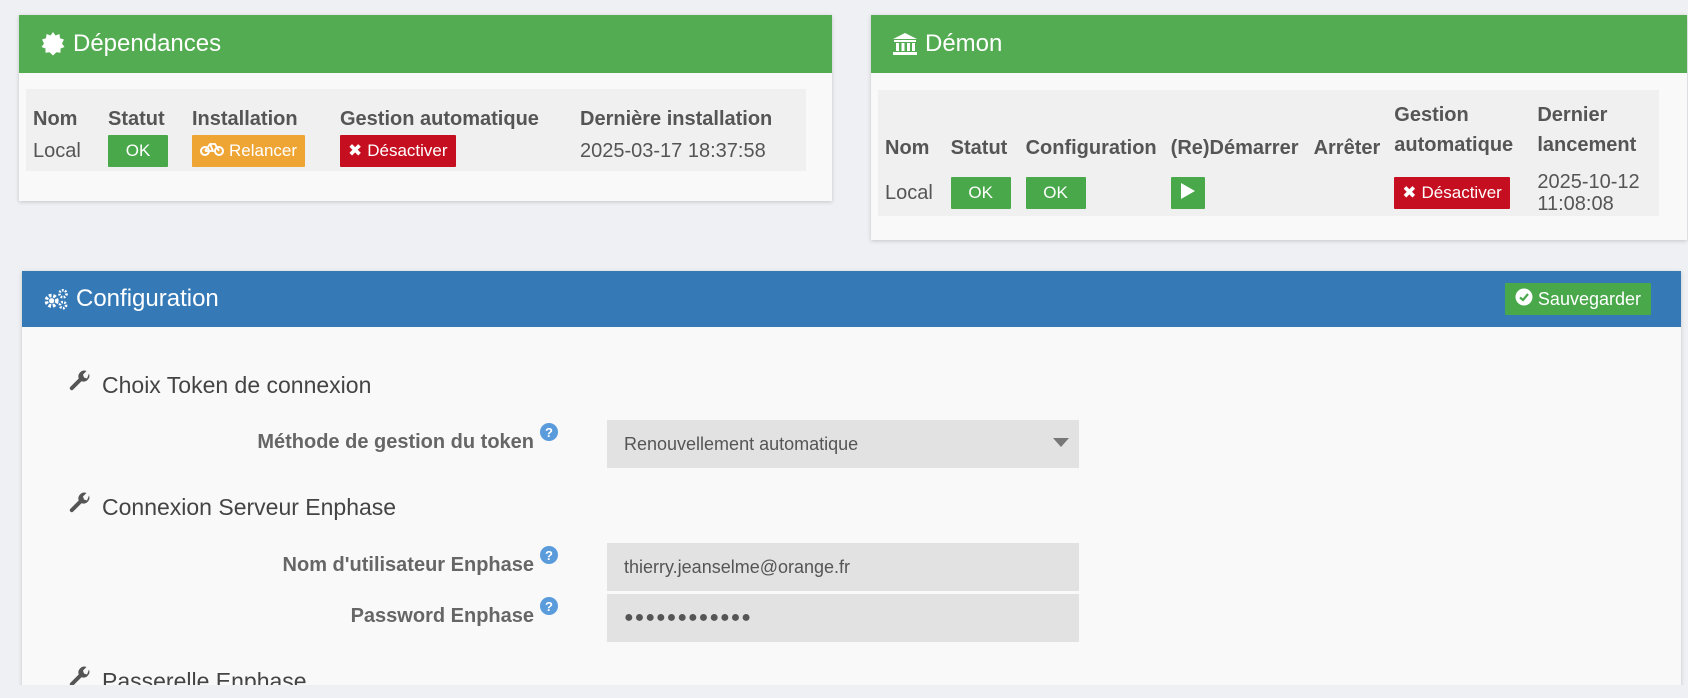 The height and width of the screenshot is (698, 1688). What do you see at coordinates (1055, 193) in the screenshot?
I see `daemon-config-badge: OK` at bounding box center [1055, 193].